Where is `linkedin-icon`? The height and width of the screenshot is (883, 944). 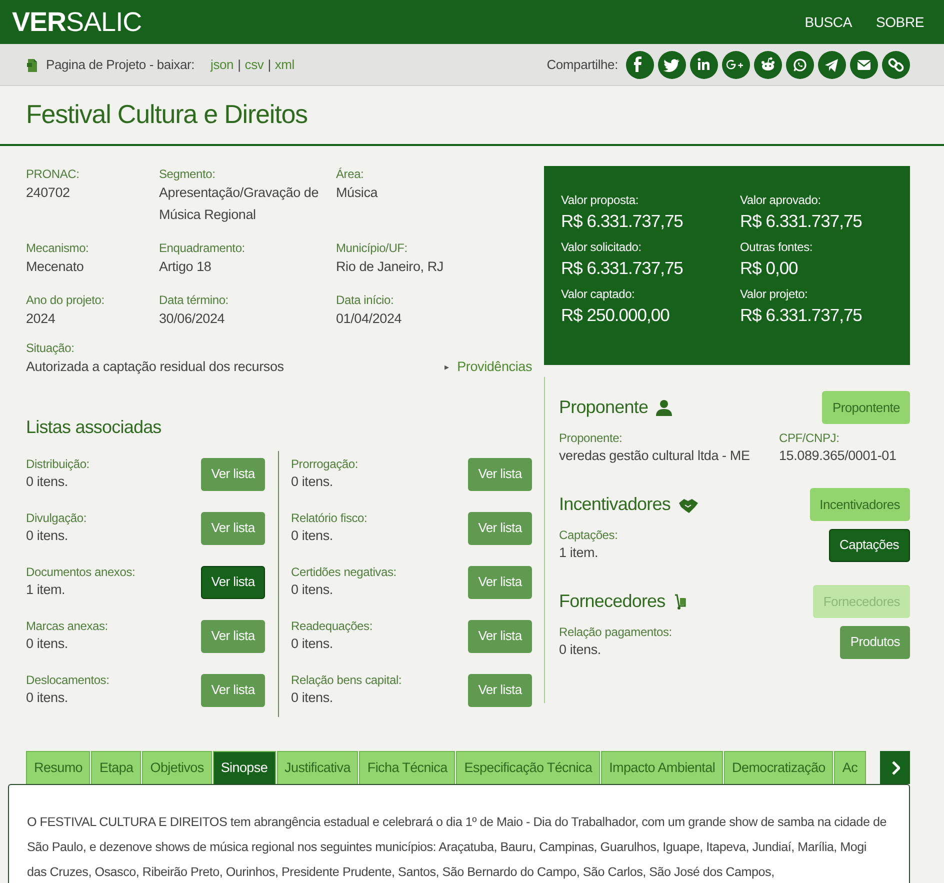
linkedin-icon is located at coordinates (704, 64).